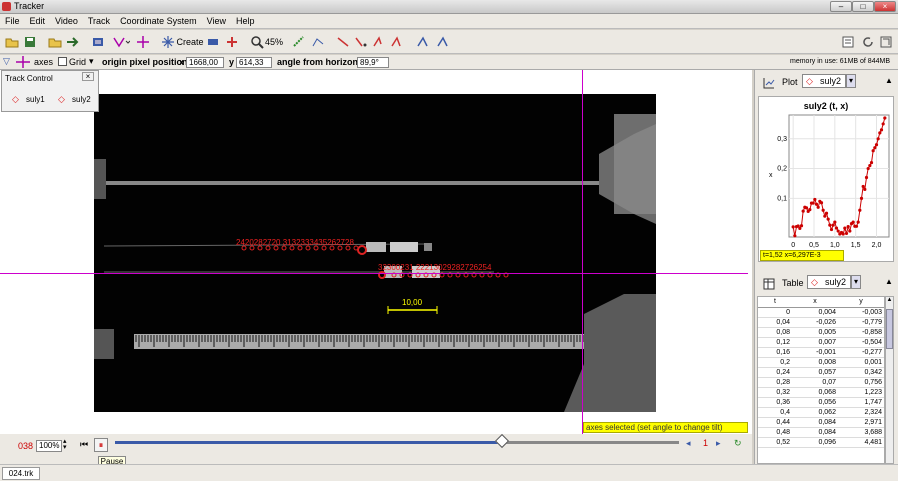 The height and width of the screenshot is (481, 898). I want to click on menu-file: File, so click(12, 21).